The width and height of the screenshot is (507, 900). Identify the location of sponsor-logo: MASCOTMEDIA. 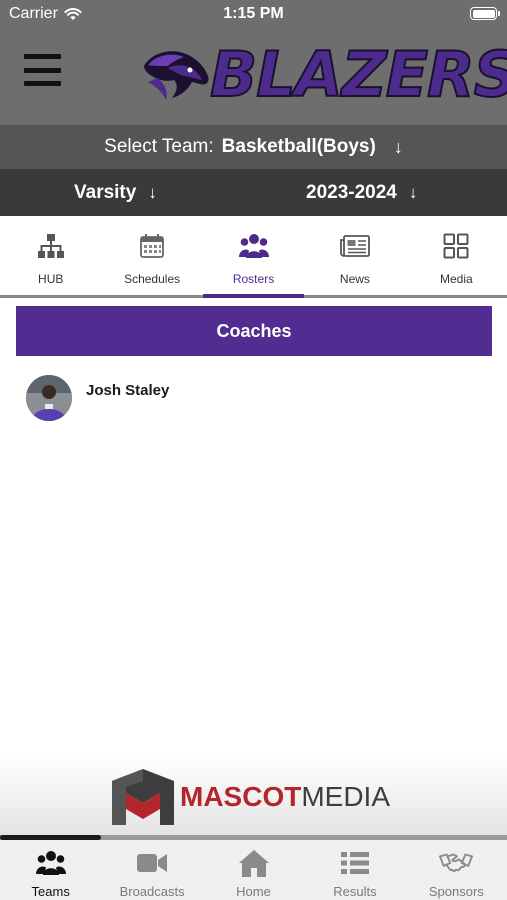
(250, 797).